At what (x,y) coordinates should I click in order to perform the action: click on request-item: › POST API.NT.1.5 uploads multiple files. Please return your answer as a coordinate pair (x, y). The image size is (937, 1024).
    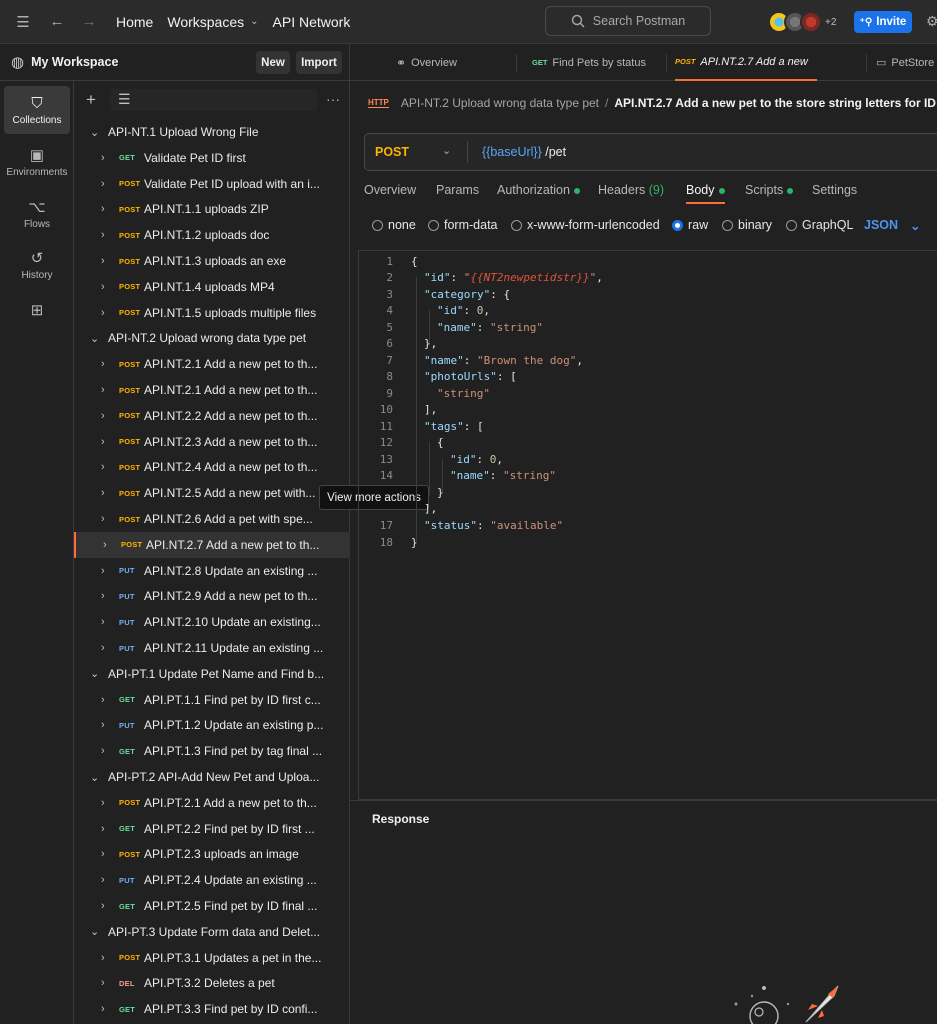
    Looking at the image, I should click on (212, 313).